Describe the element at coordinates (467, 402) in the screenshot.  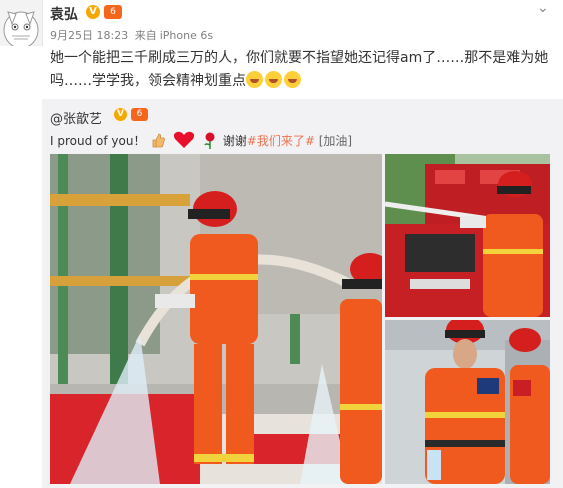
I see `photo-firefighters-walking` at that location.